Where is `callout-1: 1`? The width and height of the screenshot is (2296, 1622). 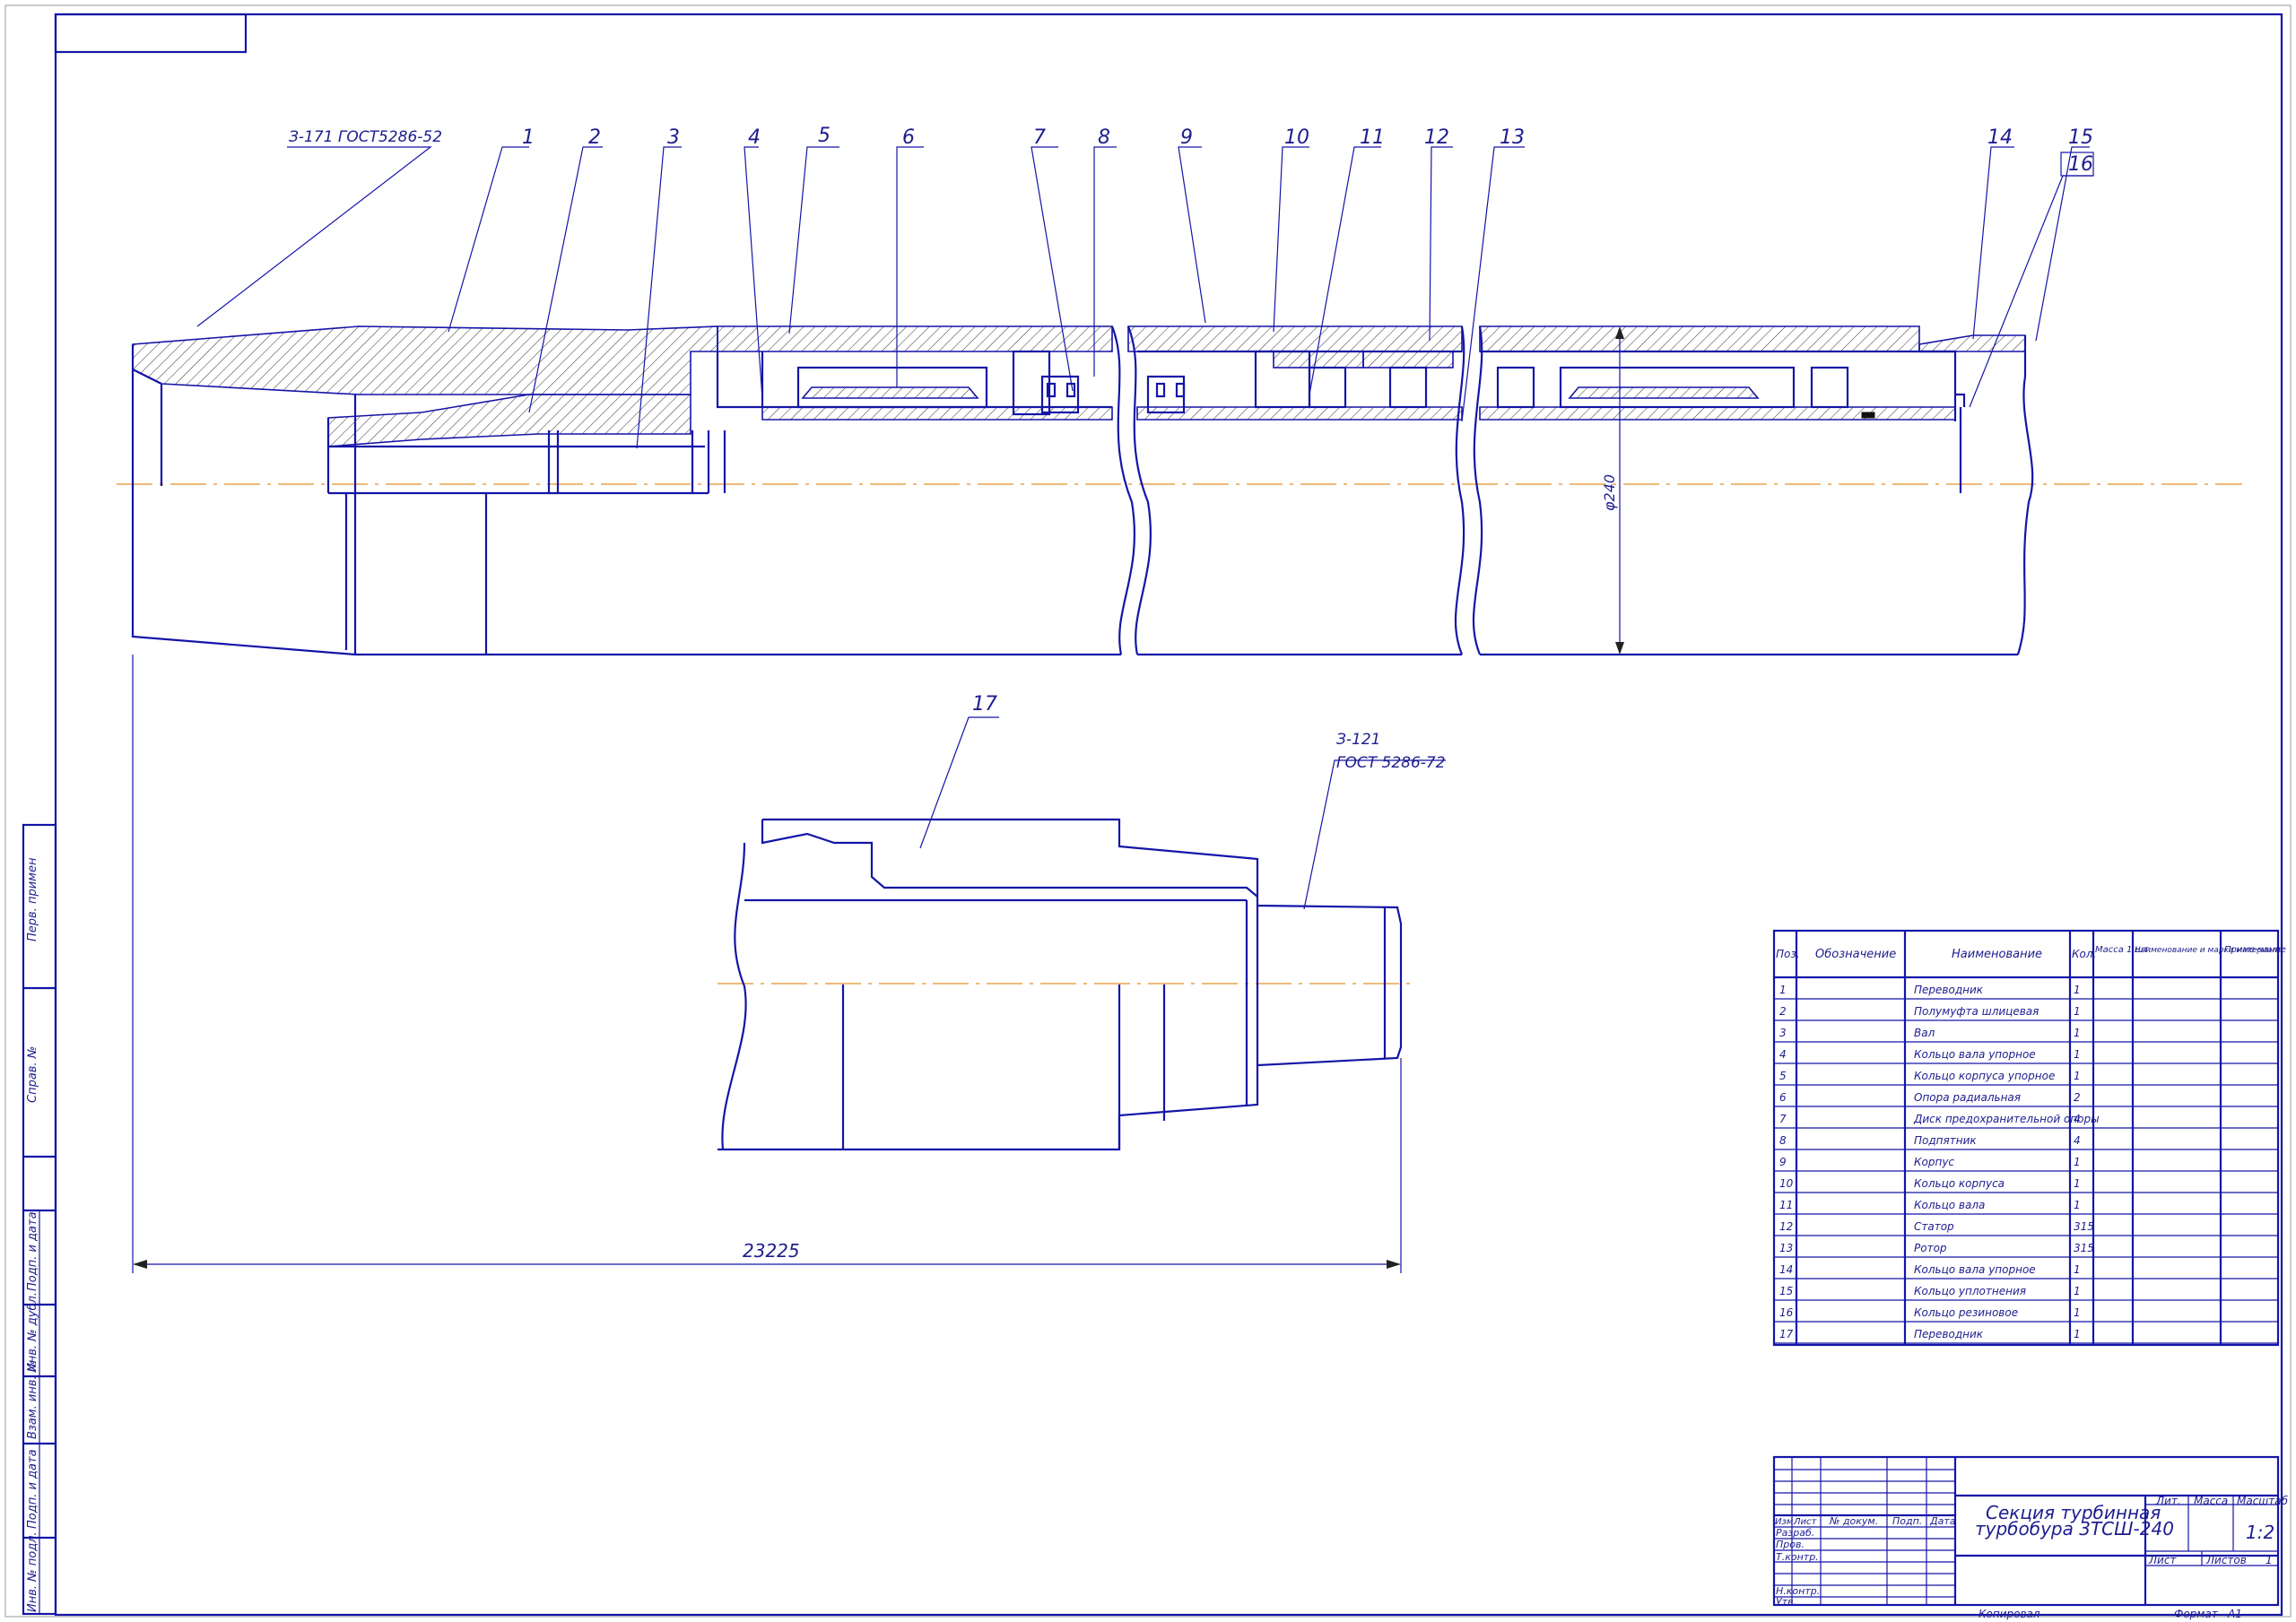
callout-1: 1 is located at coordinates (528, 137).